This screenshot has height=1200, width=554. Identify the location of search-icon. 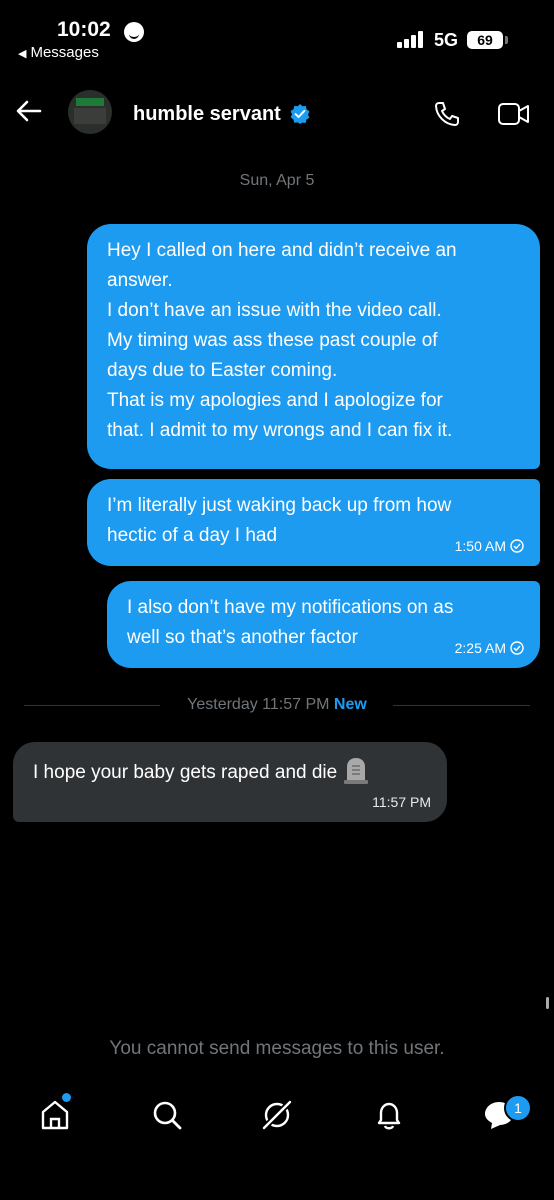
(167, 1115).